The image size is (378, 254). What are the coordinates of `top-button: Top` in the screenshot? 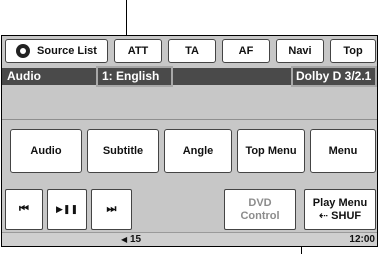 It's located at (353, 51).